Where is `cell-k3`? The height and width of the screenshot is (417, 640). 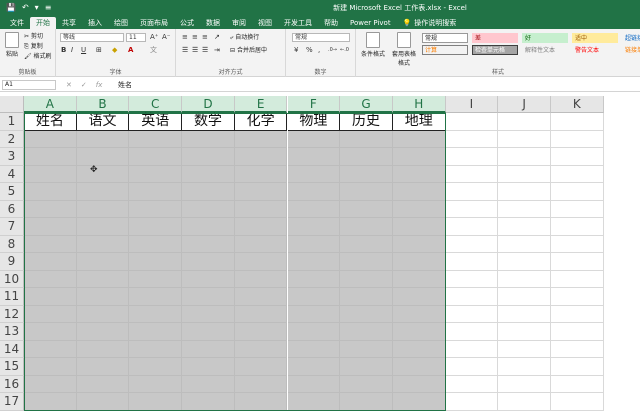
cell-k3 is located at coordinates (577, 157).